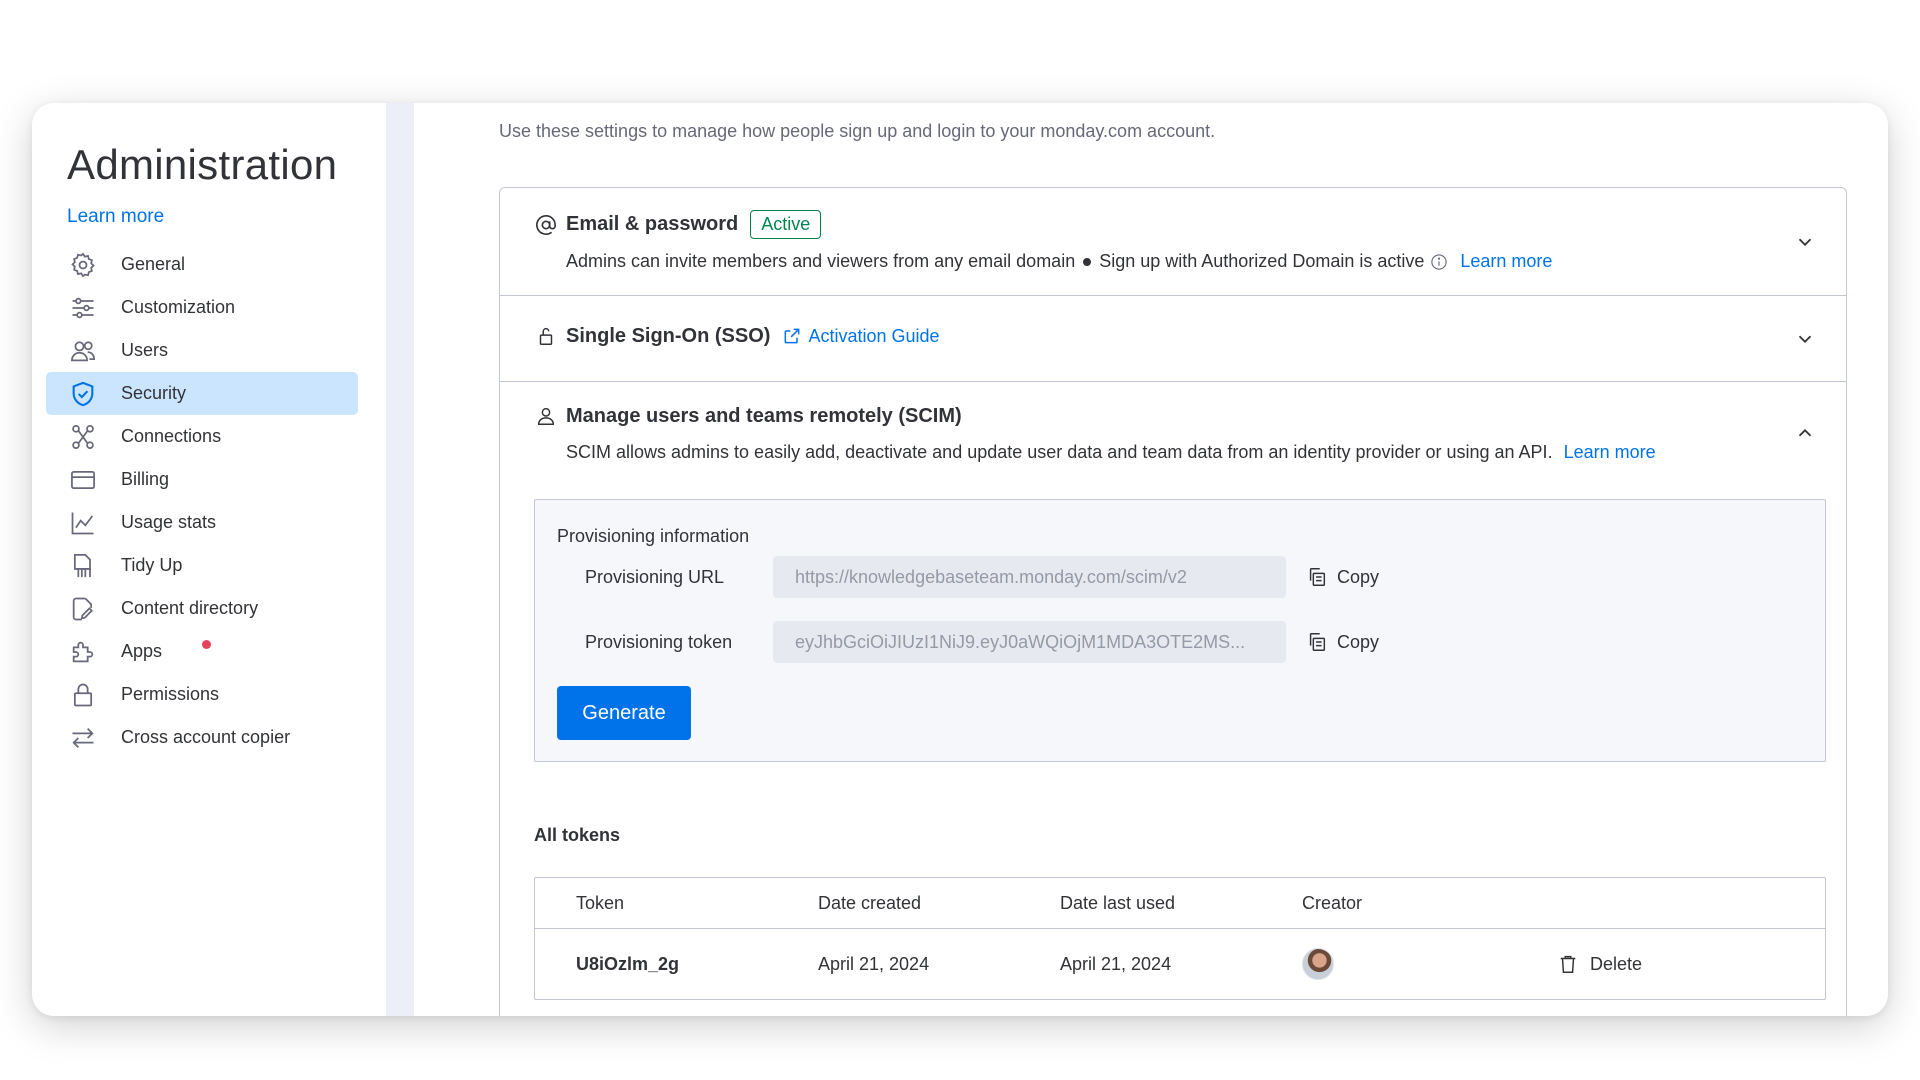 The width and height of the screenshot is (1920, 1080). Describe the element at coordinates (202, 264) in the screenshot. I see `sidebar-item-general: General` at that location.